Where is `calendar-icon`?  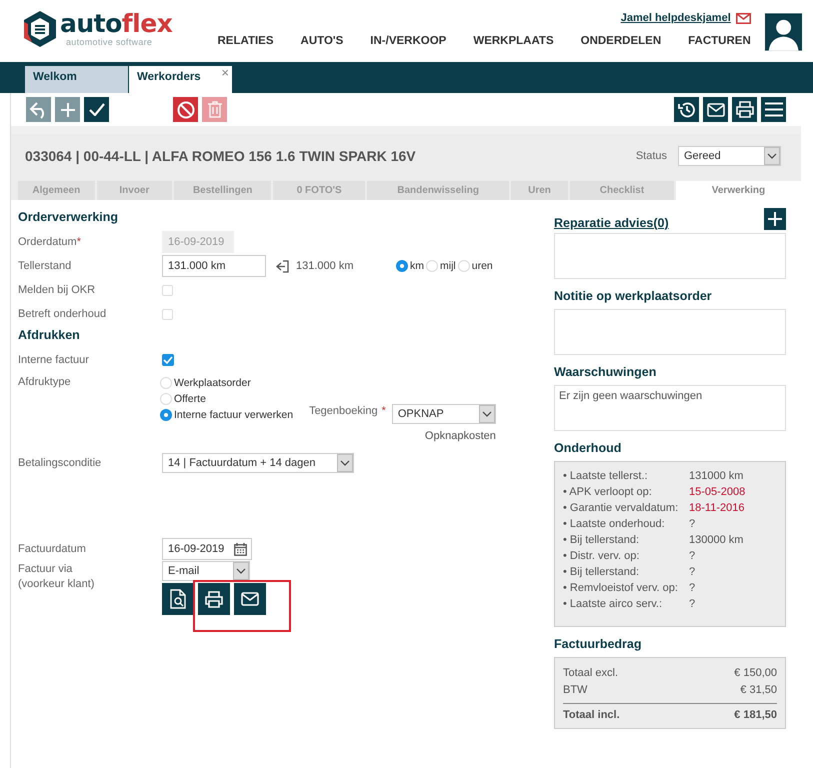
calendar-icon is located at coordinates (240, 549).